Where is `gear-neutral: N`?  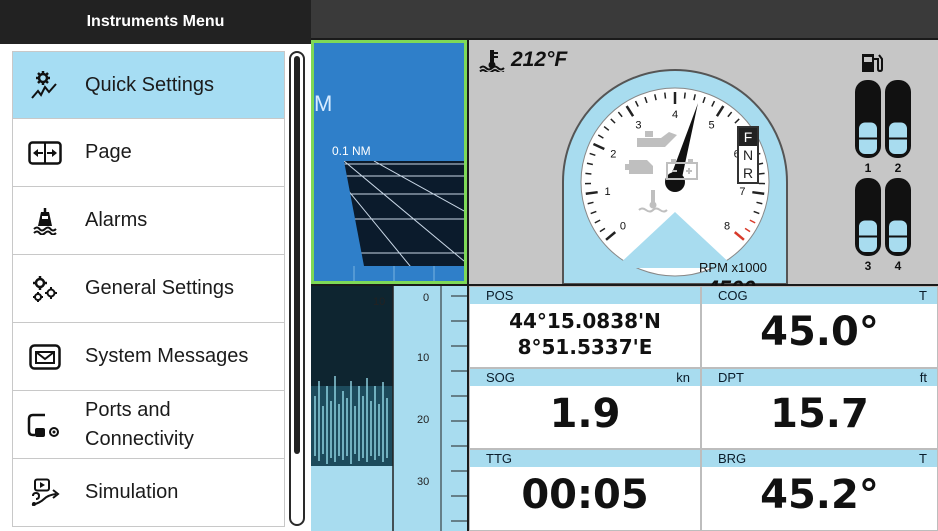 gear-neutral: N is located at coordinates (748, 155).